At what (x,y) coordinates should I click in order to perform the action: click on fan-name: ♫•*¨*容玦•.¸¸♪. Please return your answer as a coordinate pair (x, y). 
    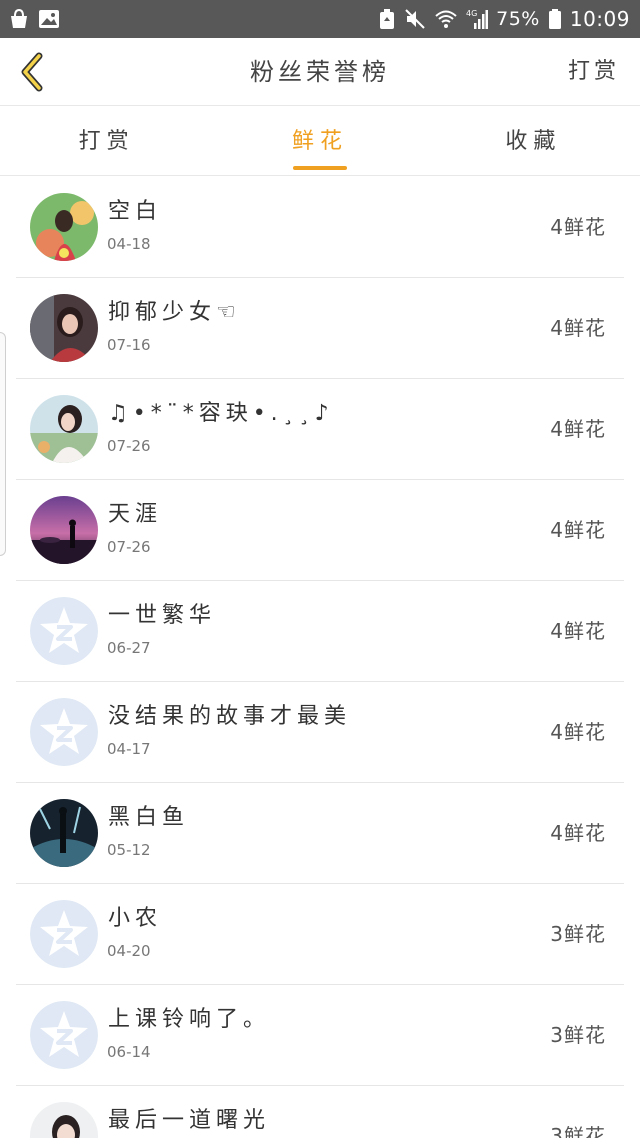
    Looking at the image, I should click on (221, 413).